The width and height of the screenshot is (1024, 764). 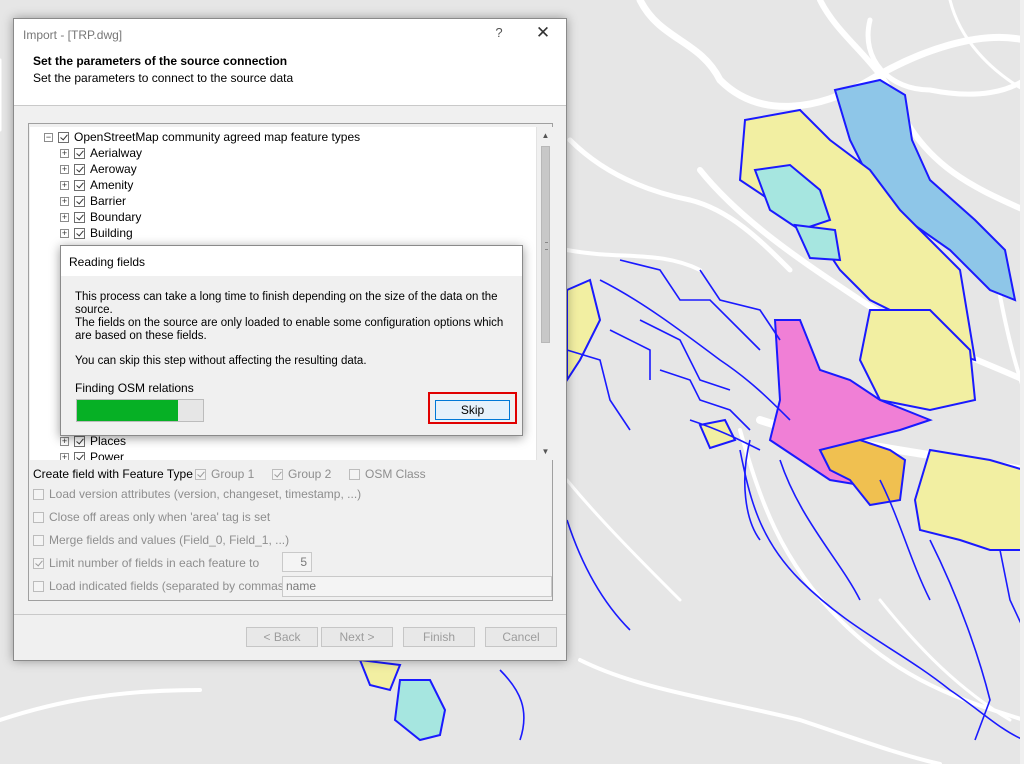 I want to click on group1-option: Group 1, so click(x=224, y=474).